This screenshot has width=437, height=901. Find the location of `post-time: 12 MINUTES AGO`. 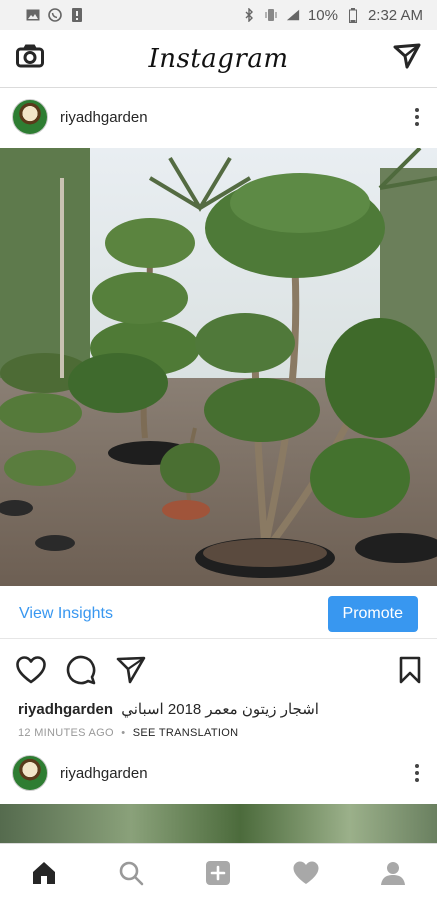

post-time: 12 MINUTES AGO is located at coordinates (66, 733).